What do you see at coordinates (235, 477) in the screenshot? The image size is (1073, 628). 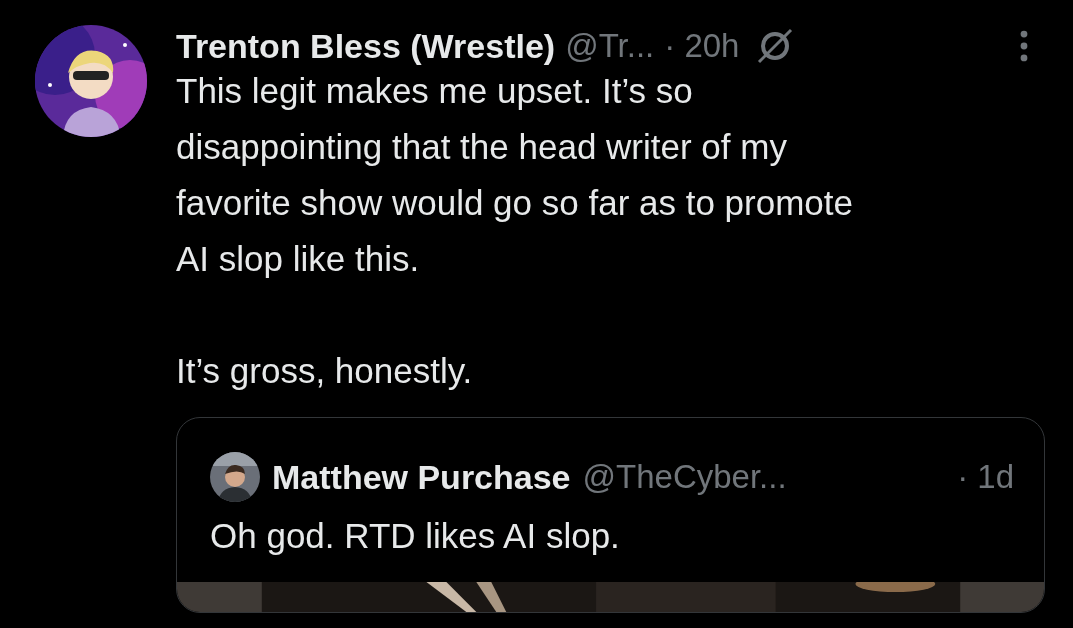 I see `avatar` at bounding box center [235, 477].